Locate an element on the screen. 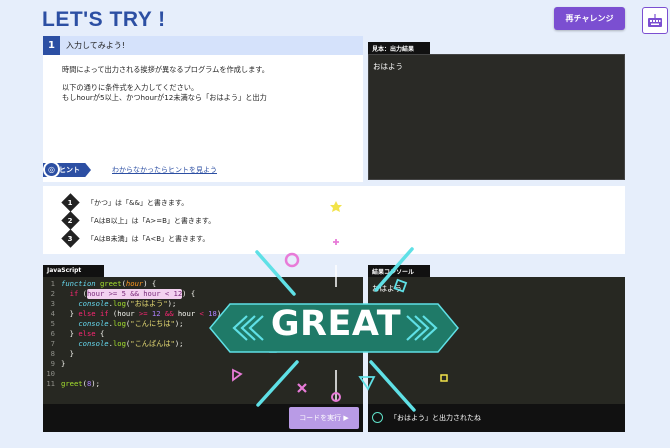 The width and height of the screenshot is (670, 448). hint-item: 1 「かつ」は「&&」と書きます。 is located at coordinates (125, 202).